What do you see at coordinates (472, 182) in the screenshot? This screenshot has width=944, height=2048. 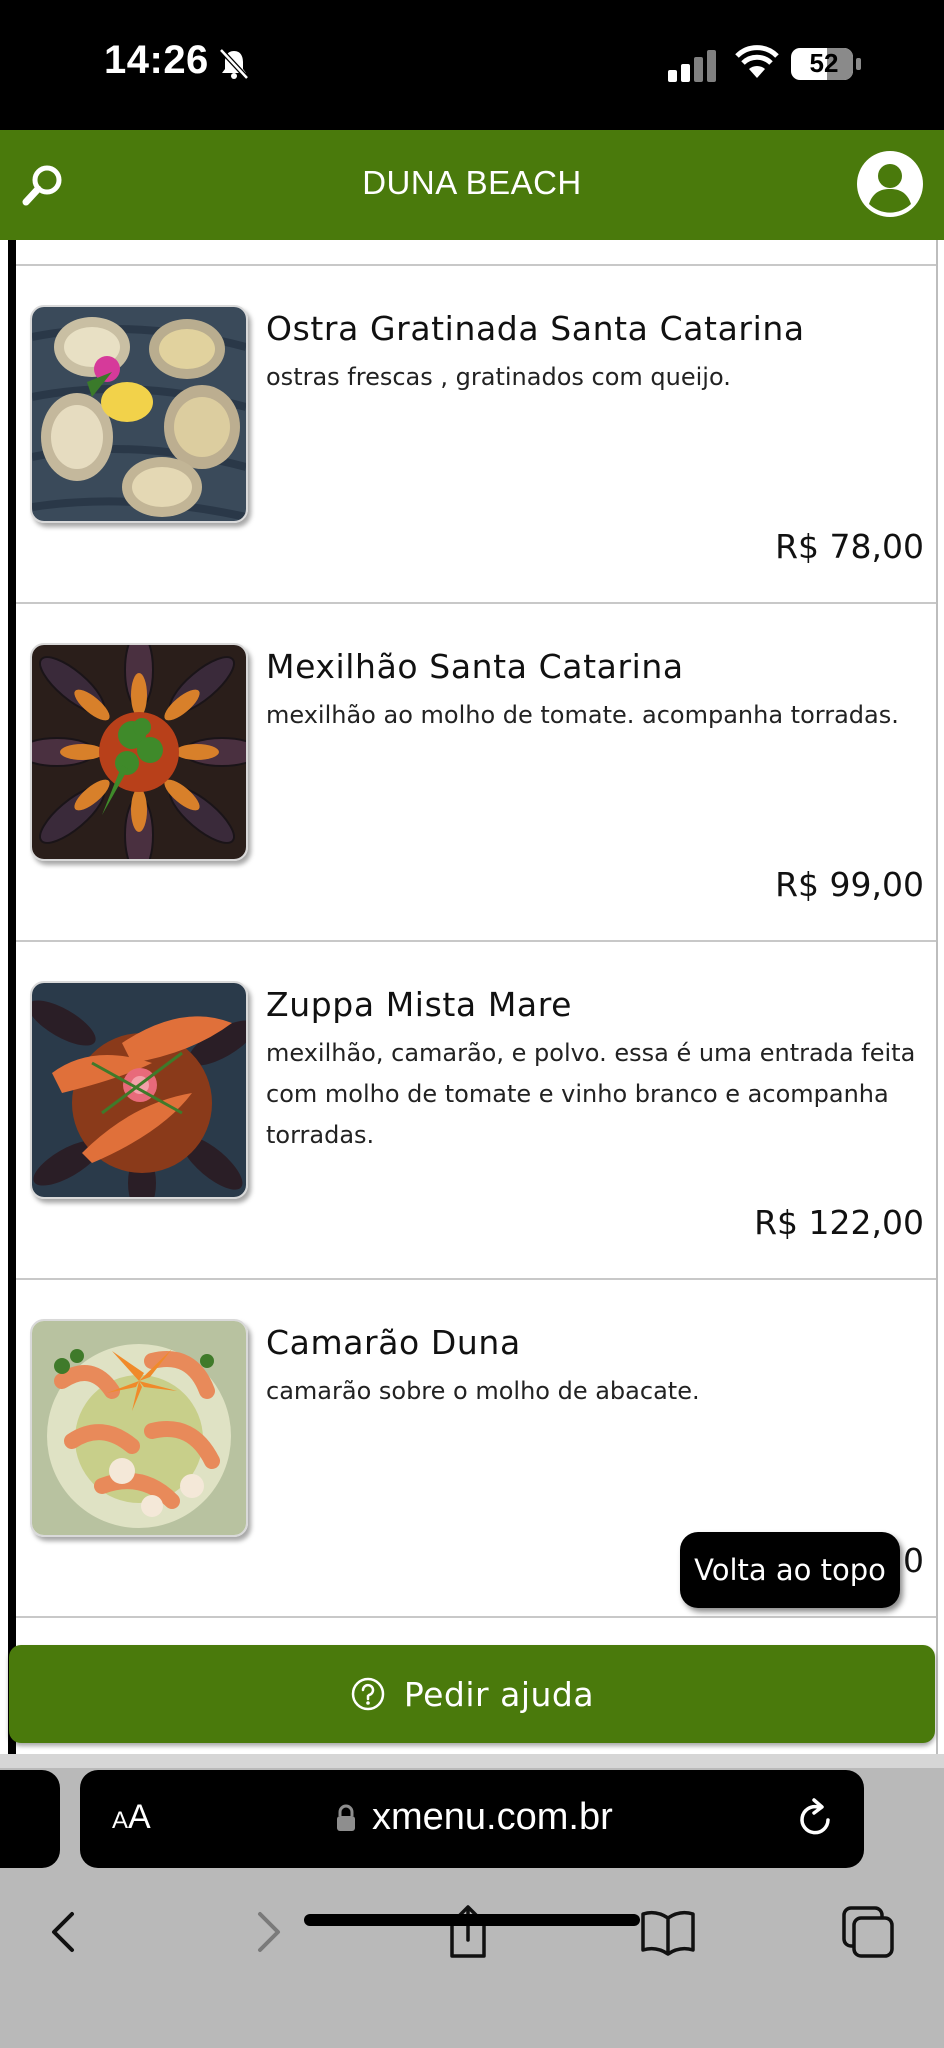 I see `restaurant-title: DUNA BEACH` at bounding box center [472, 182].